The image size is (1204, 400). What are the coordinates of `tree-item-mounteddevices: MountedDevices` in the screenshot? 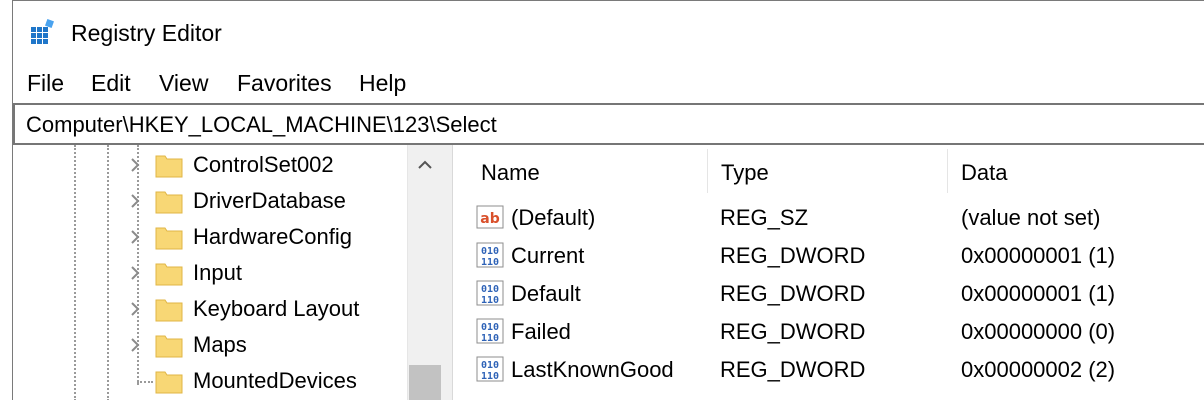 It's located at (213, 381).